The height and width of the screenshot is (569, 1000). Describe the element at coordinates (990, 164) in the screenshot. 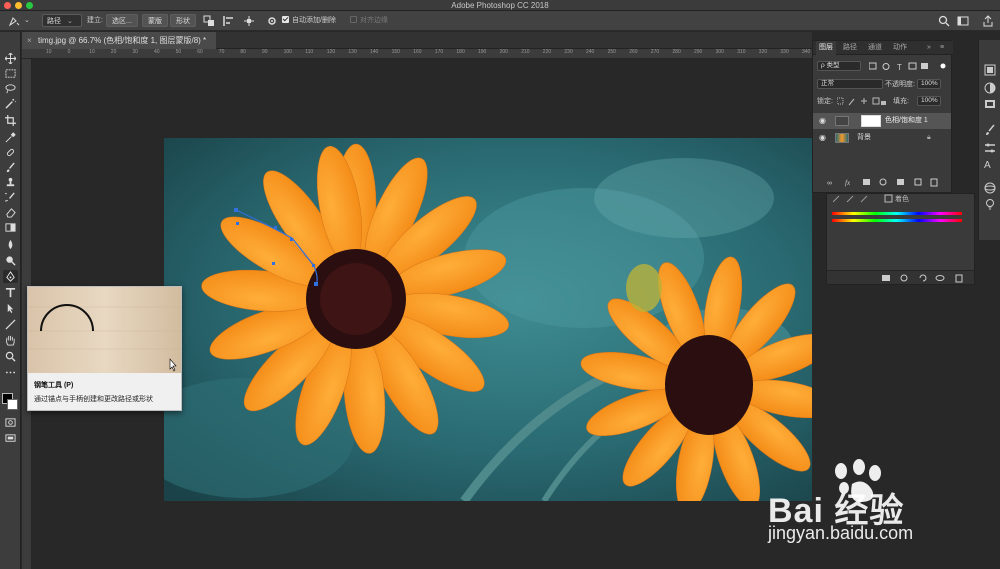

I see `character-panel-icon: A` at that location.